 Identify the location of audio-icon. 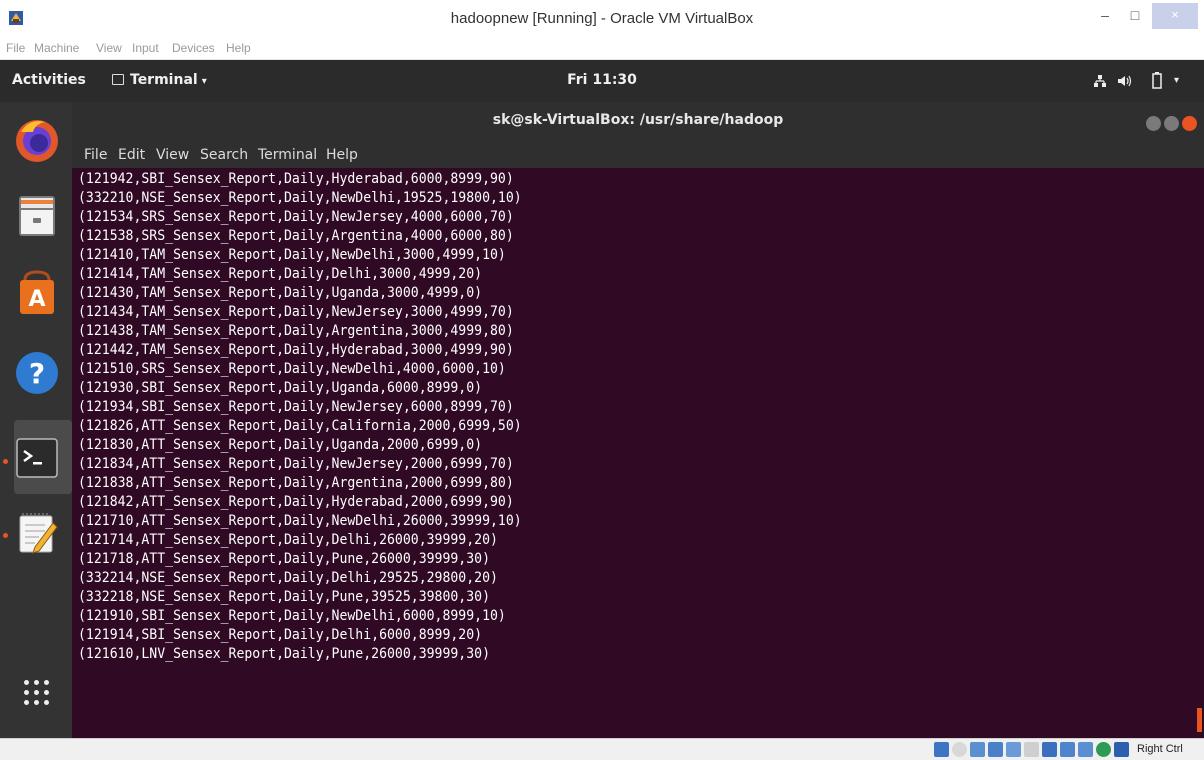
(977, 749).